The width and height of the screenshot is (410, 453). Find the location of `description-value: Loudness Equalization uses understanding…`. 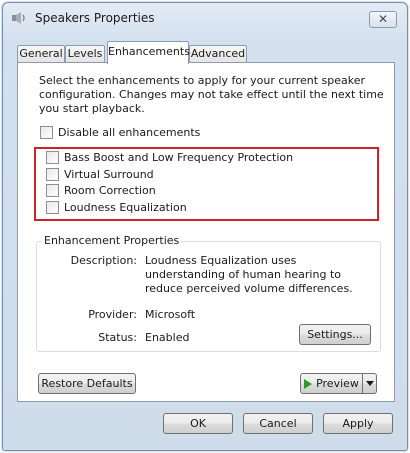

description-value: Loudness Equalization uses understanding… is located at coordinates (249, 274).